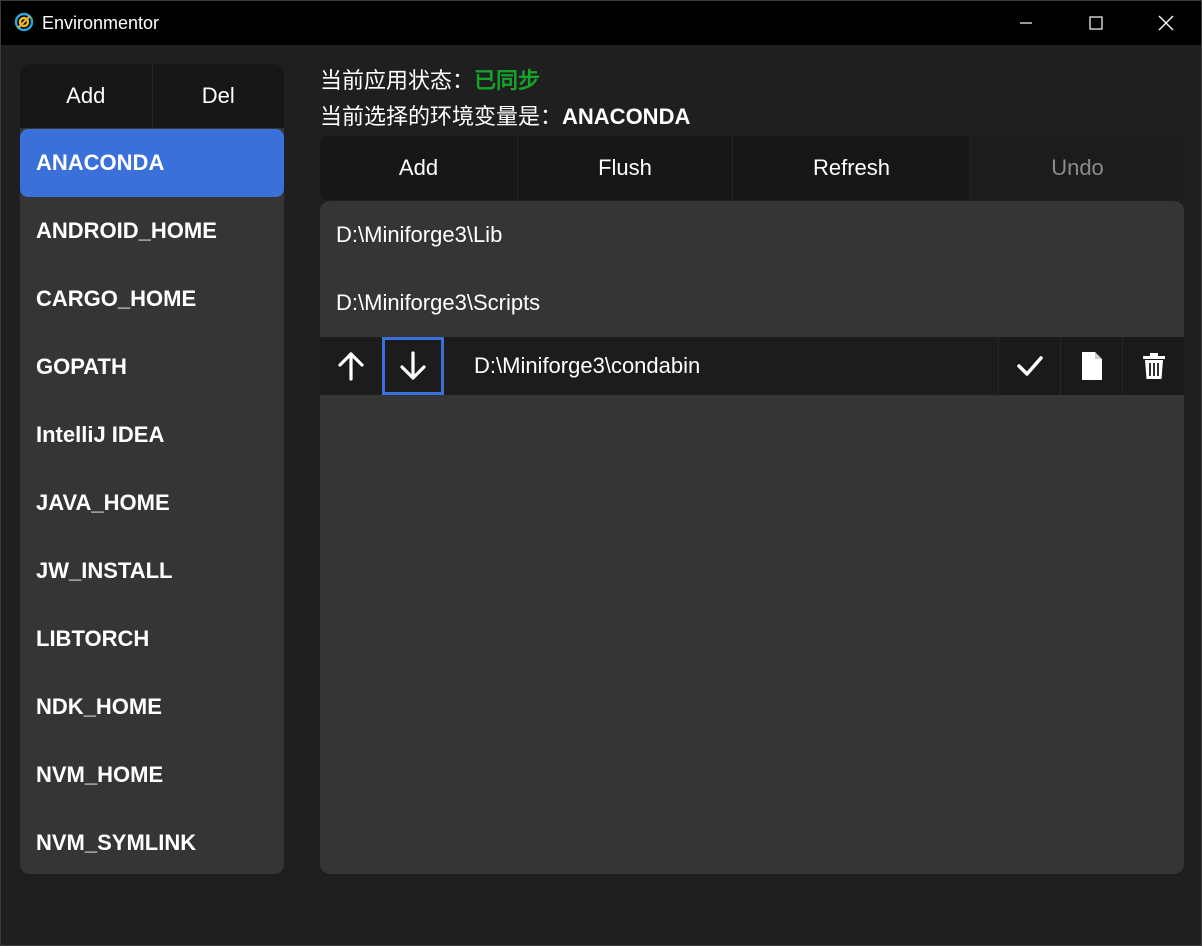 This screenshot has width=1202, height=946. Describe the element at coordinates (152, 367) in the screenshot. I see `sidebar-item-gopath: GOPATH` at that location.